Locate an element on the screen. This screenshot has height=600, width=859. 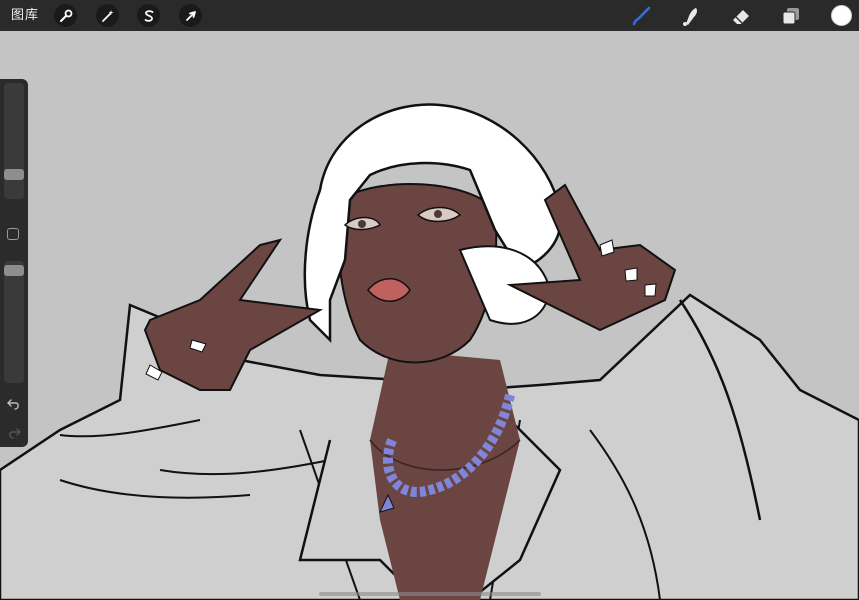
undo-button is located at coordinates (14, 404).